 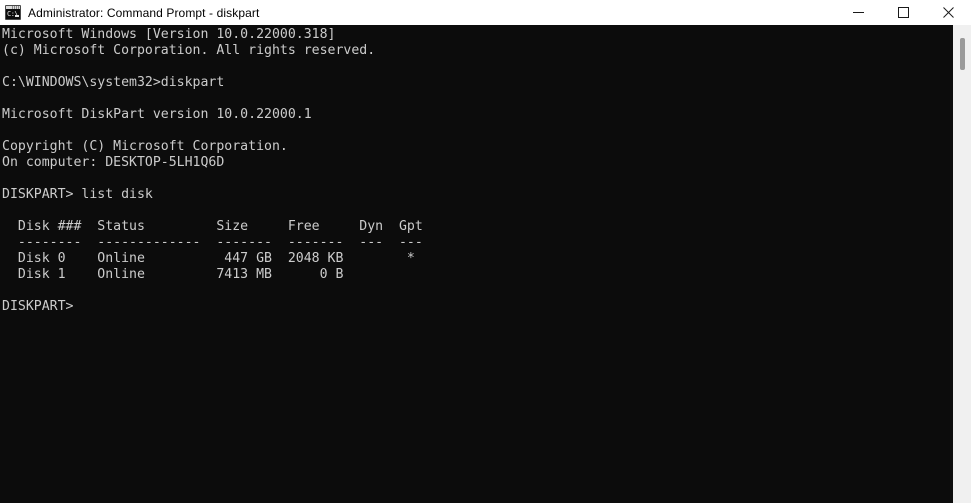 I want to click on console-line-command-diskpart: C:\WINDOWS\system32>diskpart, so click(x=113, y=82).